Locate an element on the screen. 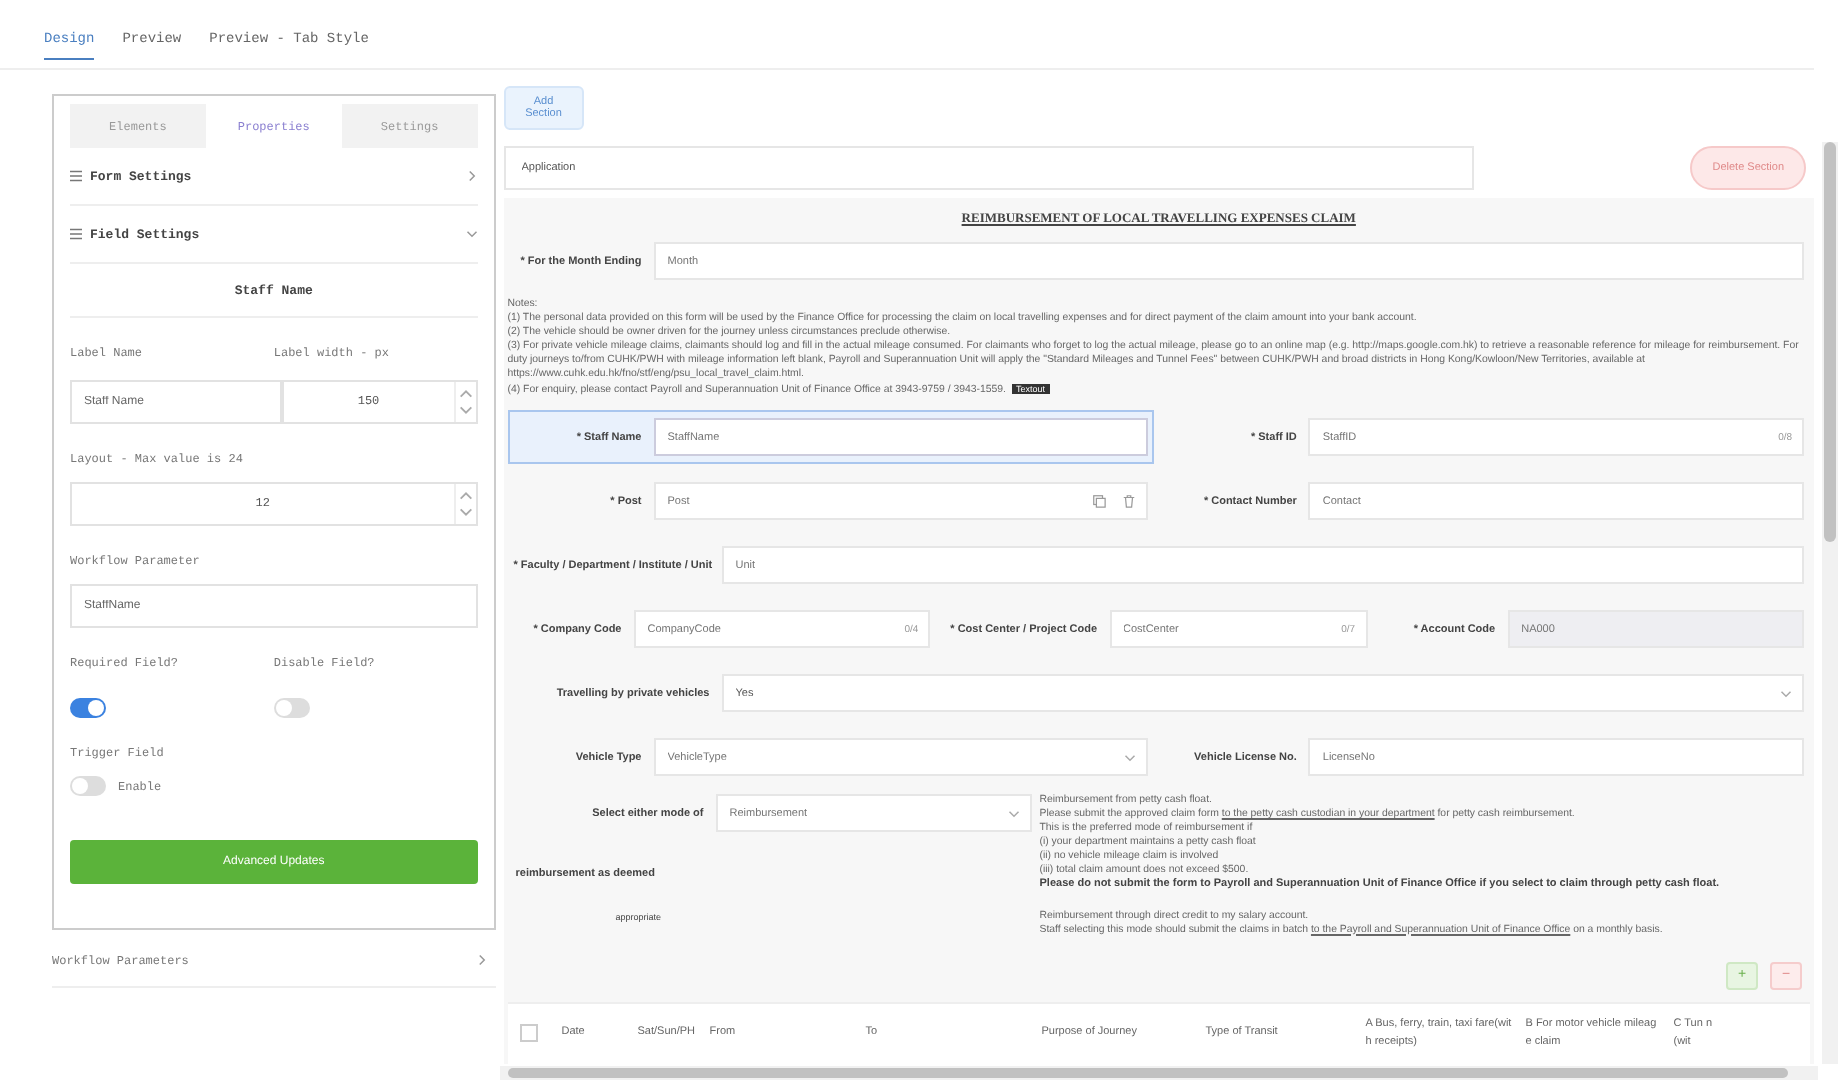 The image size is (1838, 1080). checkbox is located at coordinates (528, 1033).